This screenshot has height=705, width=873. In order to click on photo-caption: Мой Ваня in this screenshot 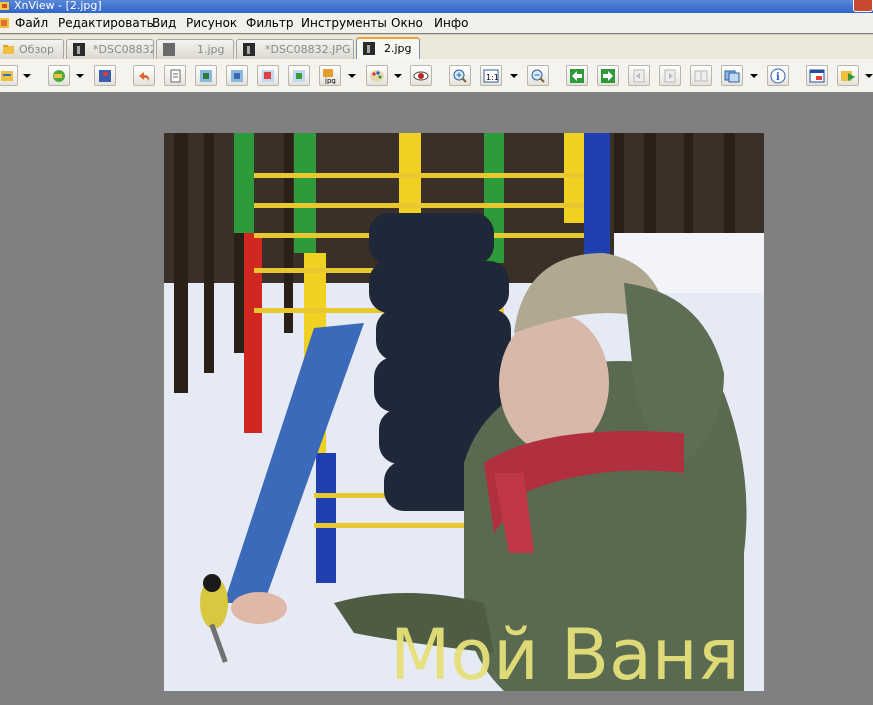, I will do `click(565, 652)`.